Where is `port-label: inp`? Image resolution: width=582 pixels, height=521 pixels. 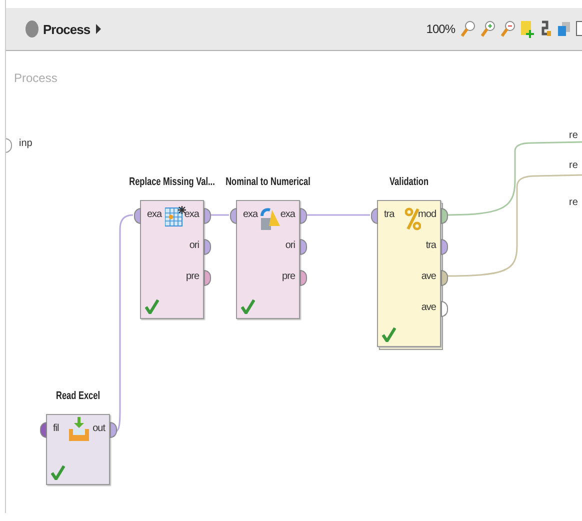 port-label: inp is located at coordinates (25, 143).